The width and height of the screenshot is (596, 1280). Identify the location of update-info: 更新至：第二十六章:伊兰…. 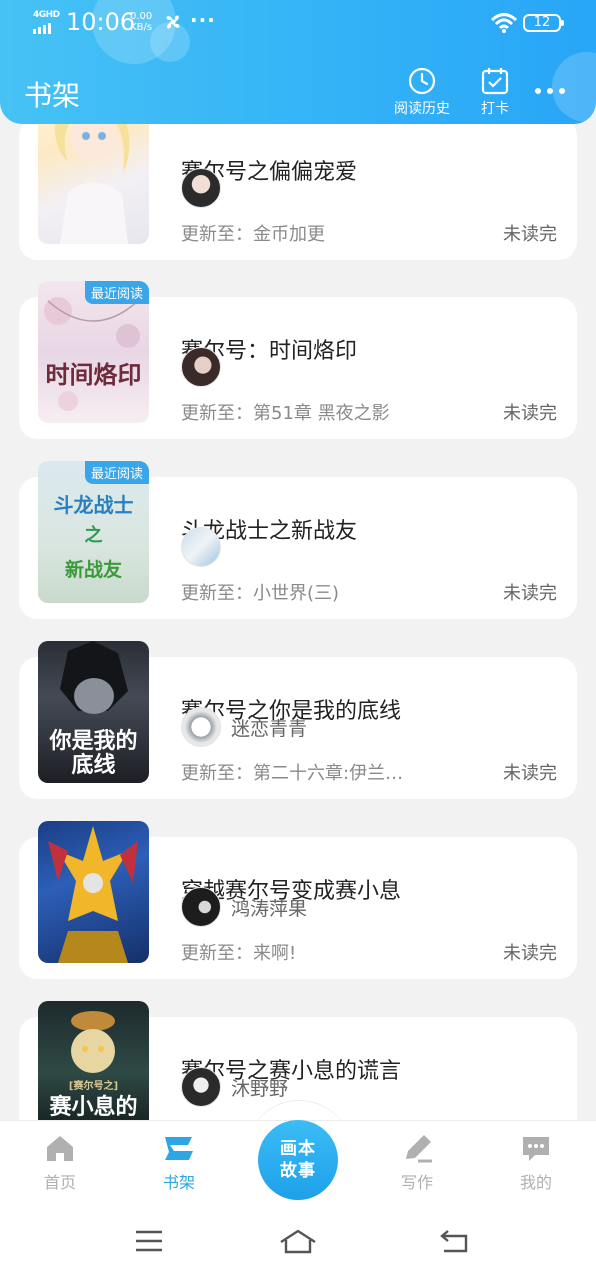
(292, 773).